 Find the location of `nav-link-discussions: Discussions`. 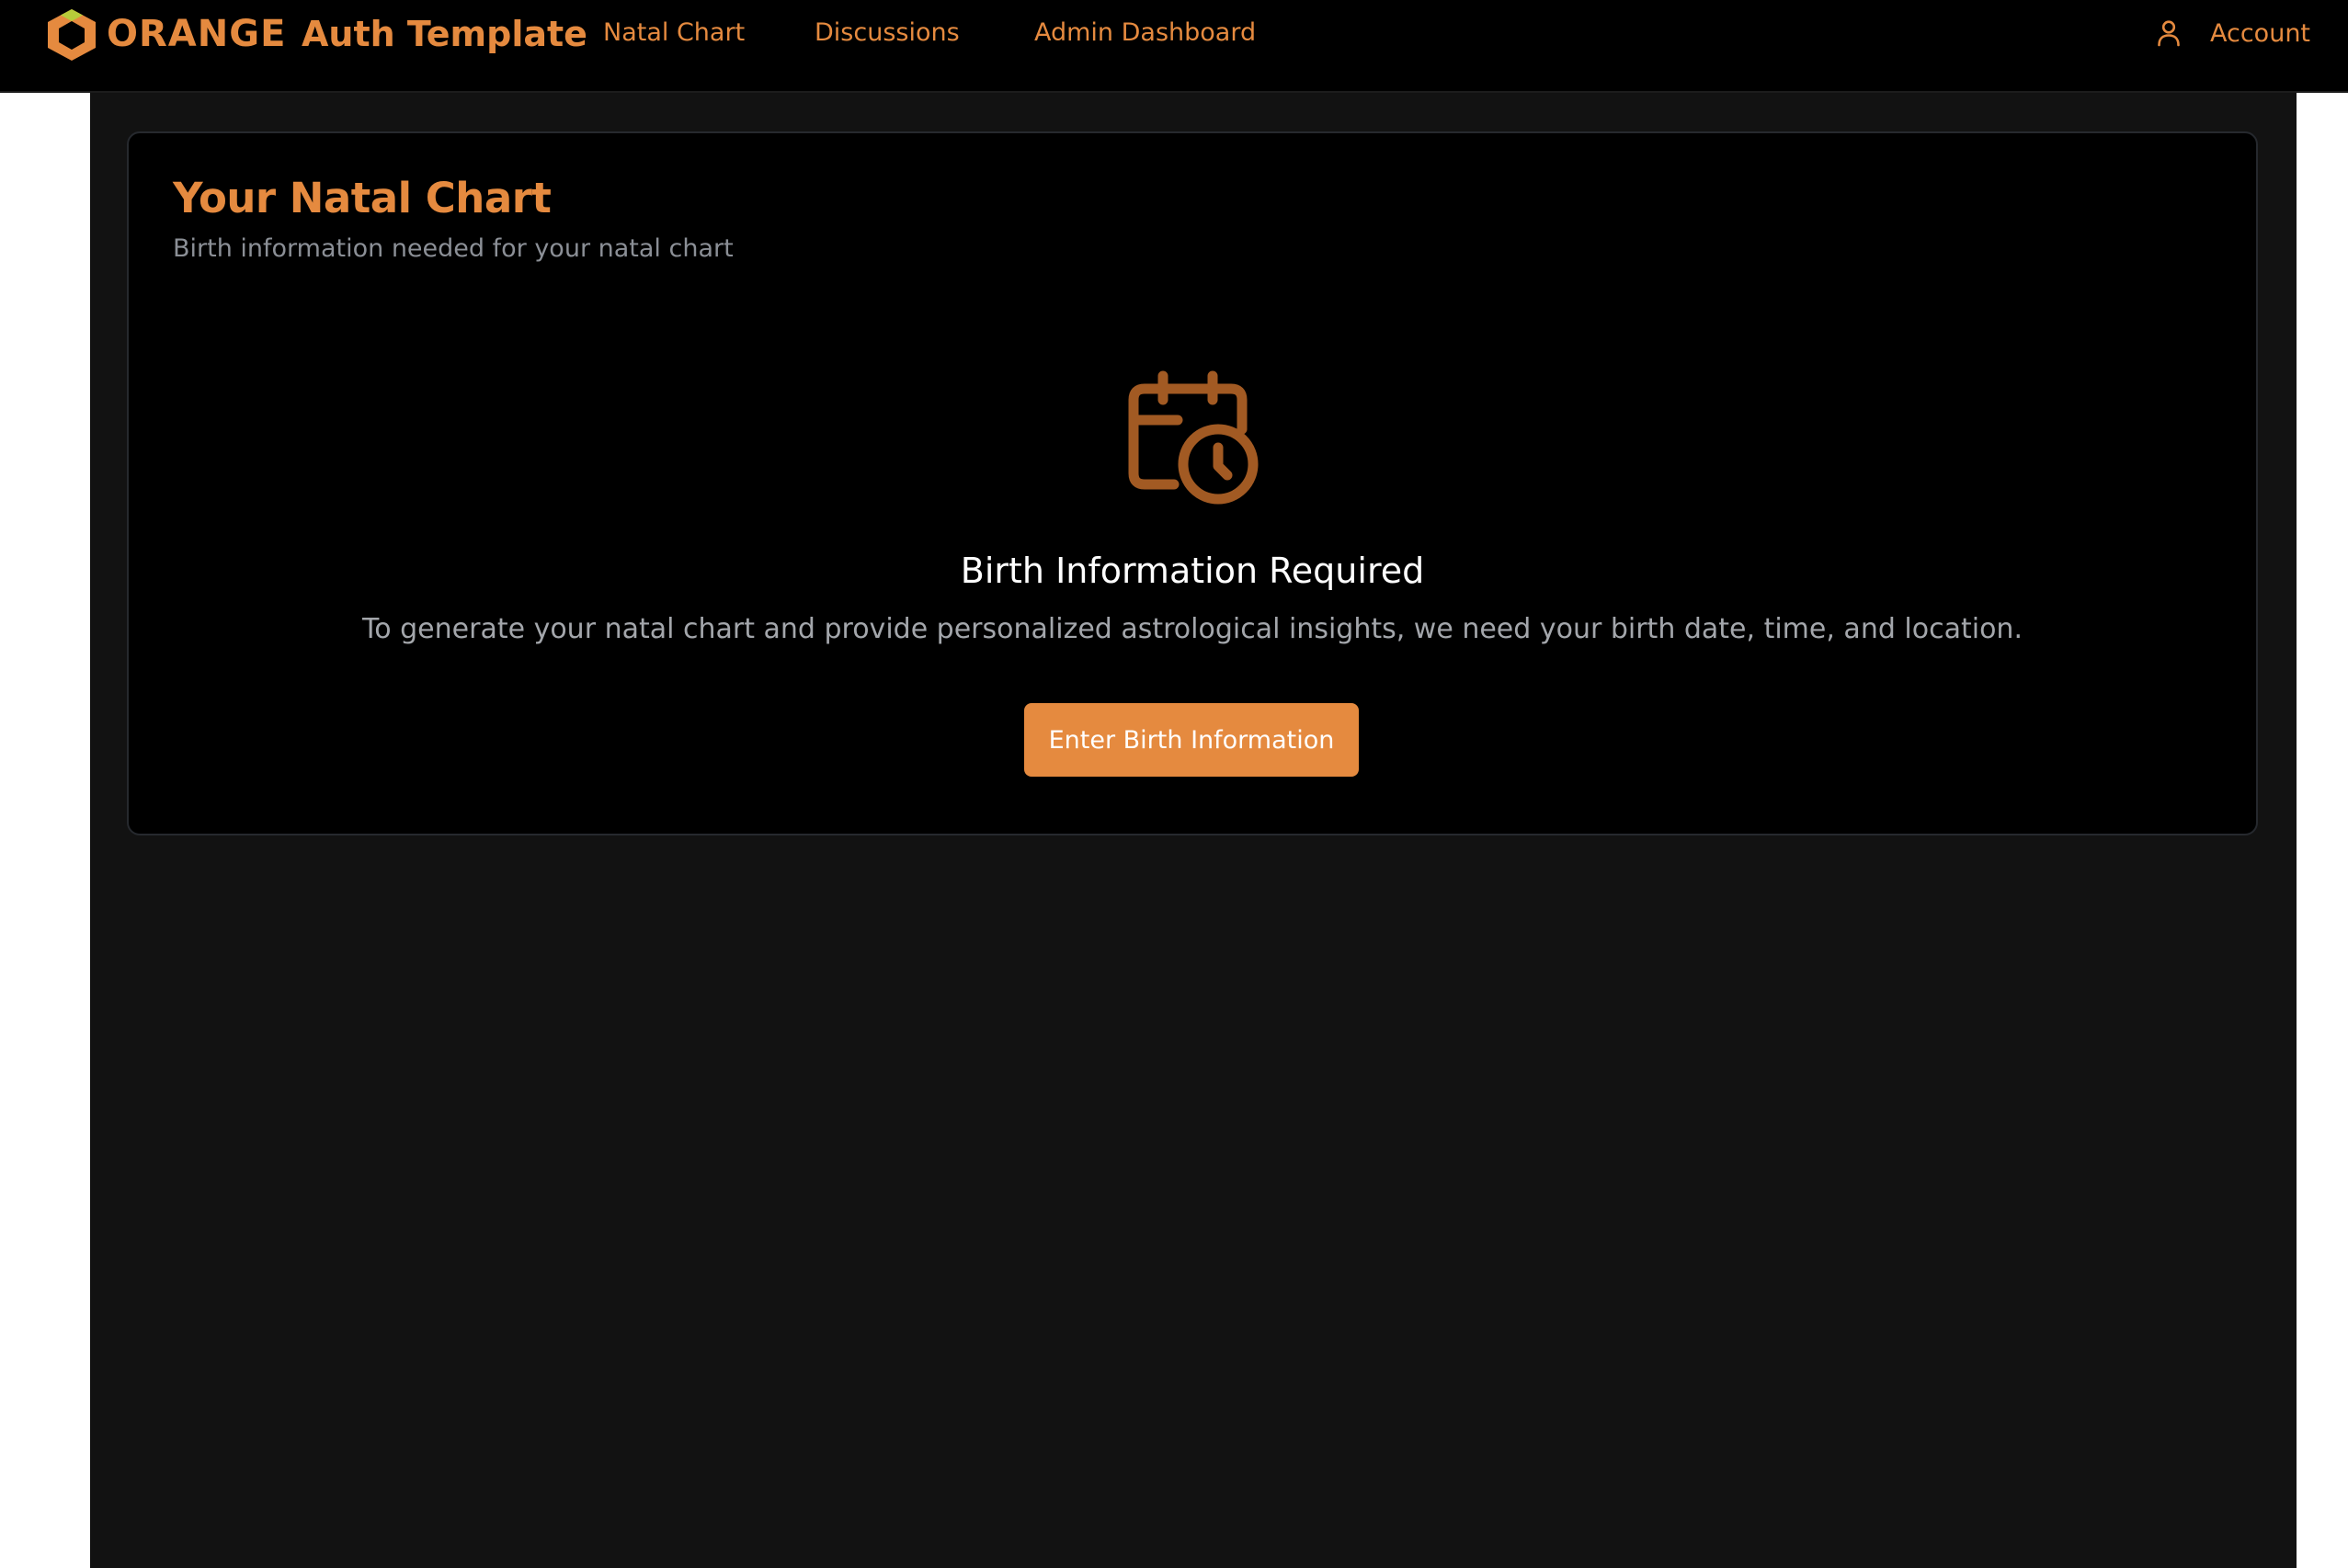

nav-link-discussions: Discussions is located at coordinates (887, 33).